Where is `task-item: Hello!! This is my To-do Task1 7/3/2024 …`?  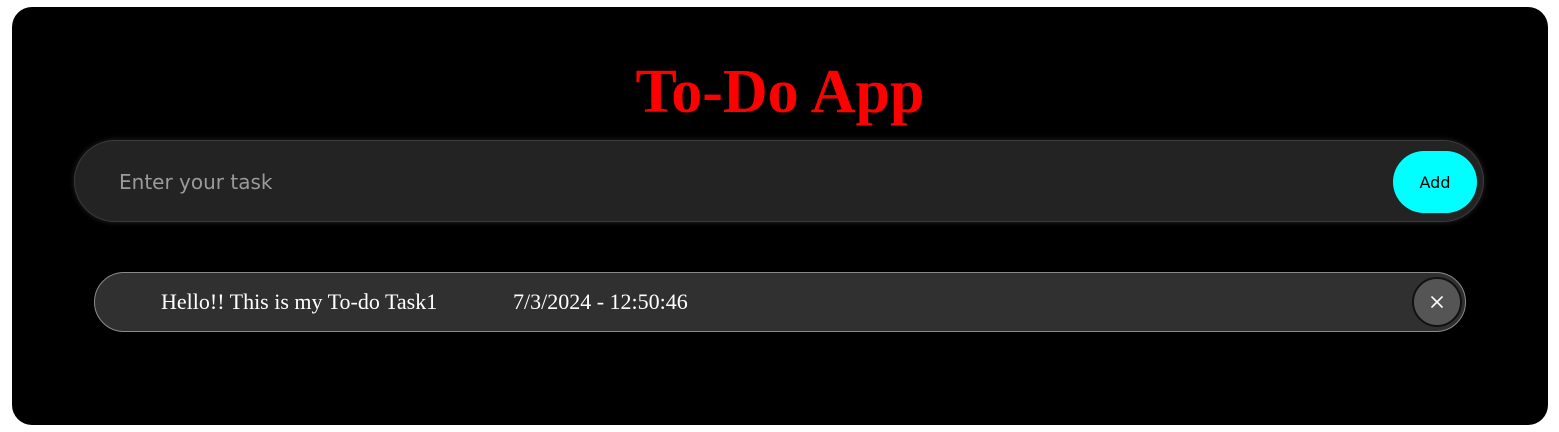 task-item: Hello!! This is my To-do Task1 7/3/2024 … is located at coordinates (780, 302).